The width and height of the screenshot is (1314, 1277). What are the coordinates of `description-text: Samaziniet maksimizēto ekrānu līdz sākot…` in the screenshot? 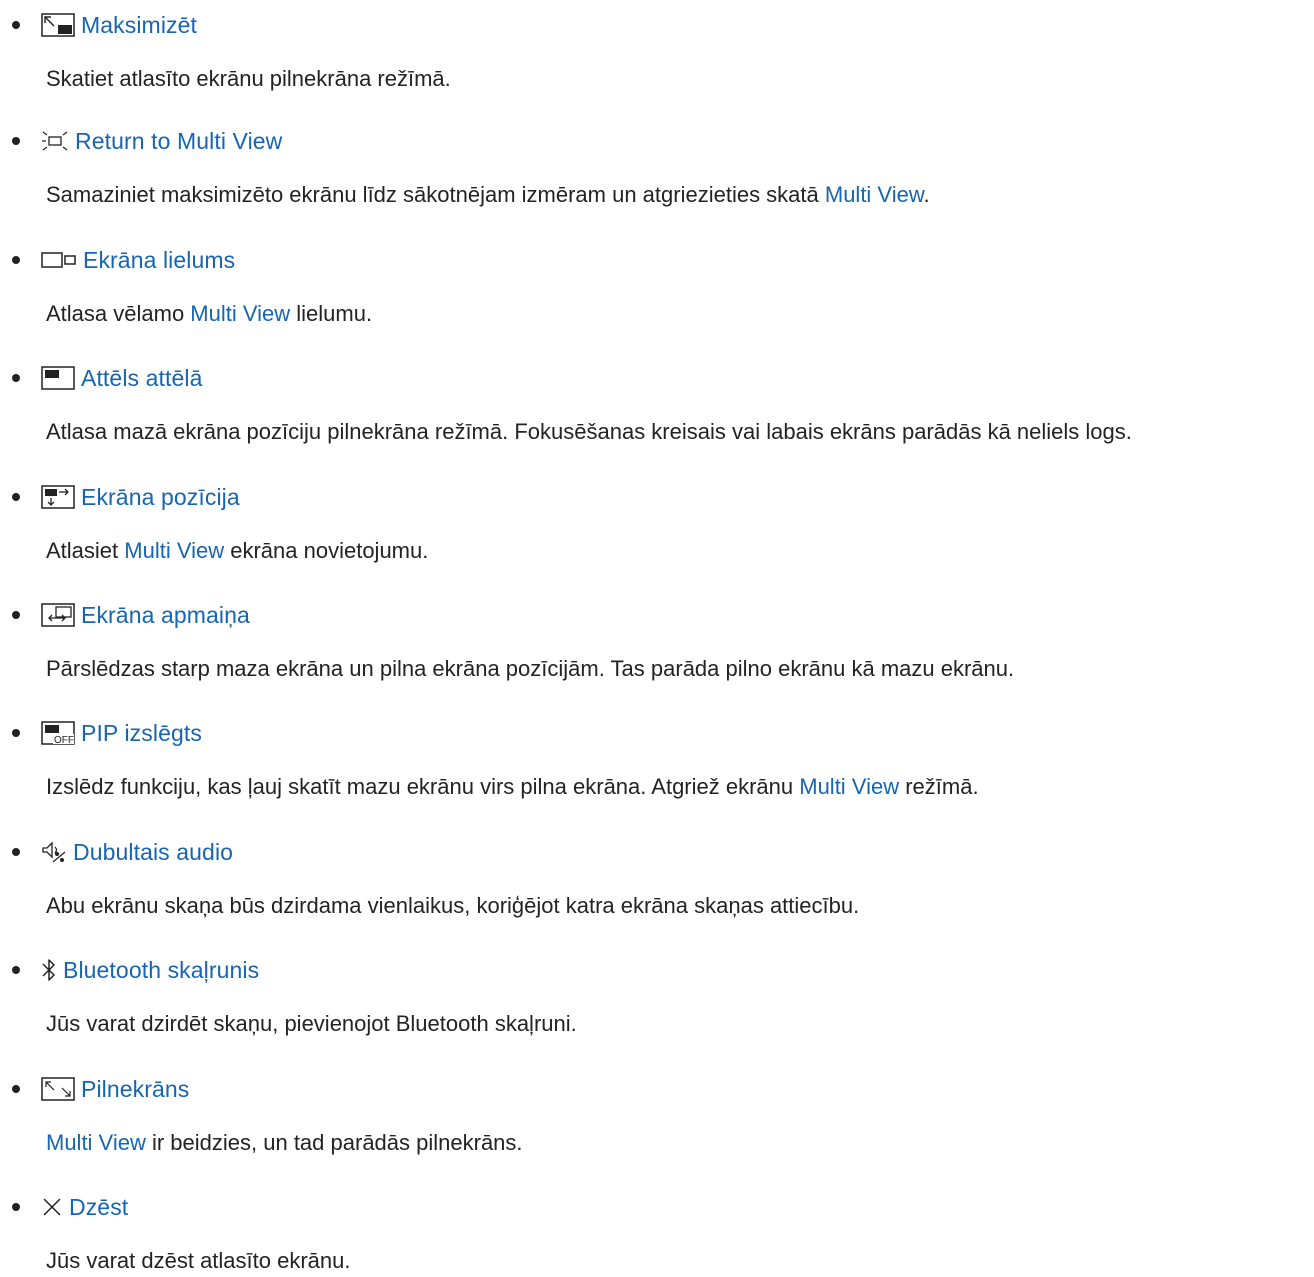 It's located at (435, 194).